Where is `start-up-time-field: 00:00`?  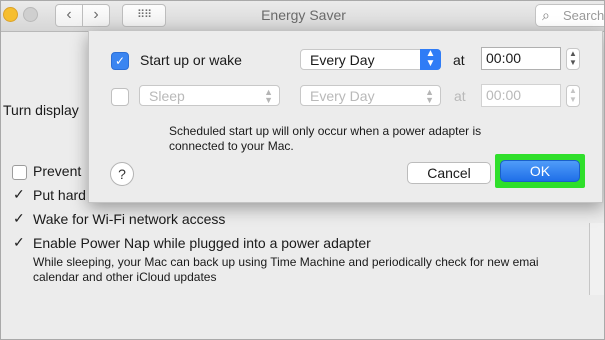
start-up-time-field: 00:00 is located at coordinates (521, 58).